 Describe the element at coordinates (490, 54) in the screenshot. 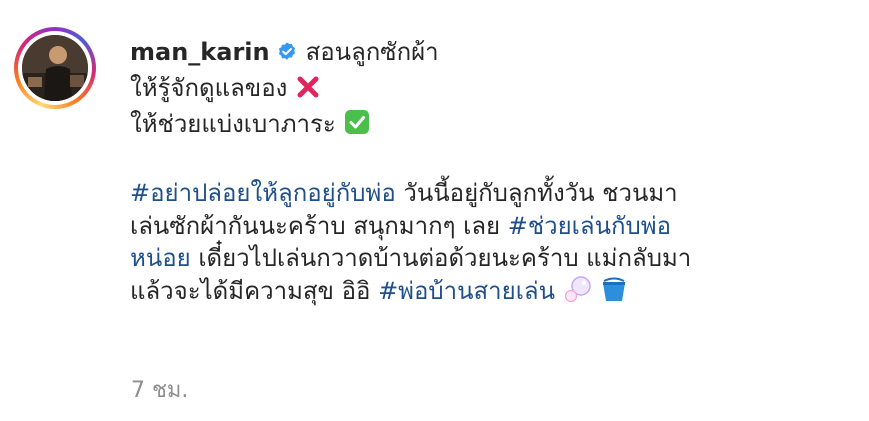

I see `caption-header-line: man_karin สอนลูกซักผ้า` at that location.